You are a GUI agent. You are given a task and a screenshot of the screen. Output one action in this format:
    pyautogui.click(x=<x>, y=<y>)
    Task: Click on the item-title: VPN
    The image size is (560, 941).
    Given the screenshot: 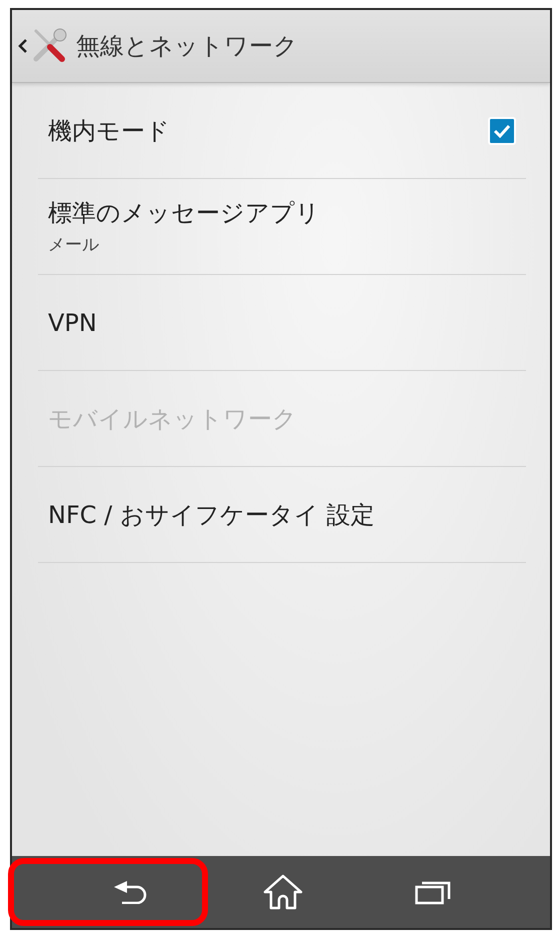 What is the action you would take?
    pyautogui.click(x=72, y=322)
    